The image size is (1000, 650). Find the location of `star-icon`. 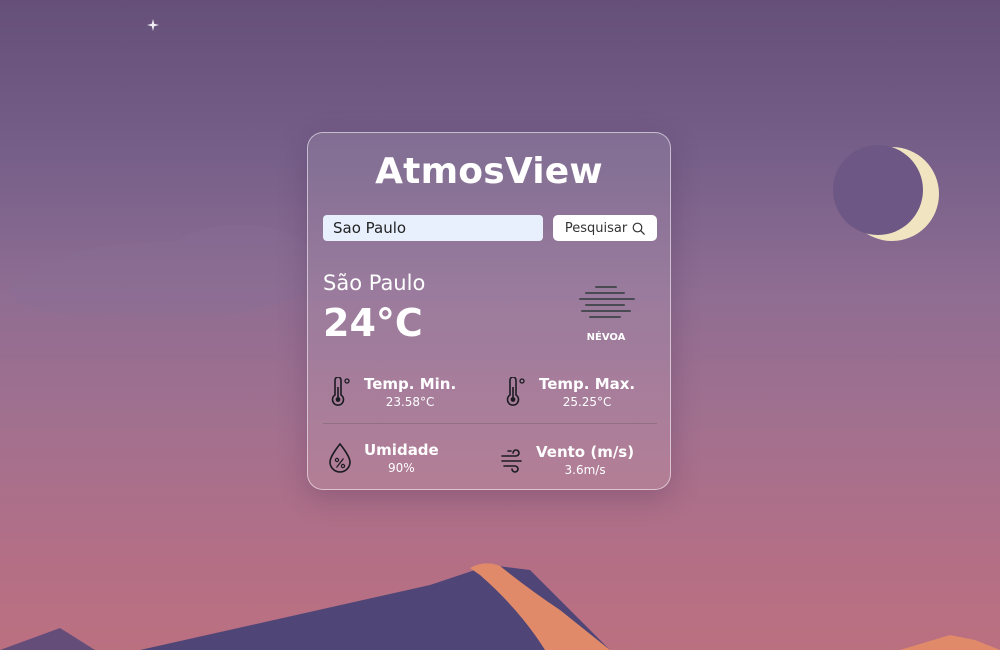

star-icon is located at coordinates (153, 25).